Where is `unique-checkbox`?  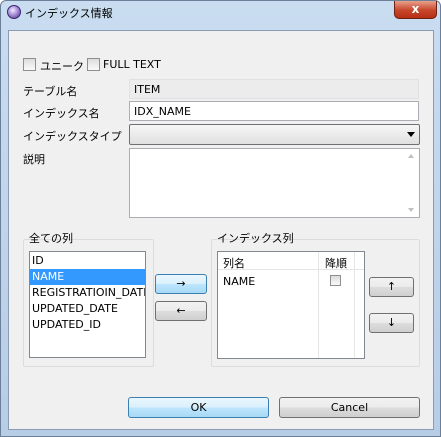
unique-checkbox is located at coordinates (29, 64).